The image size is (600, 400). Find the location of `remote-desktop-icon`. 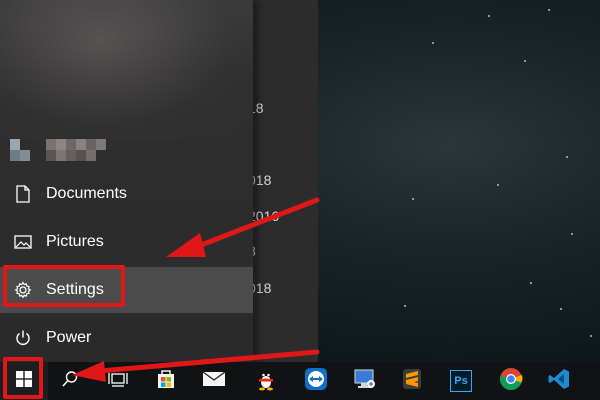

remote-desktop-icon is located at coordinates (365, 381).